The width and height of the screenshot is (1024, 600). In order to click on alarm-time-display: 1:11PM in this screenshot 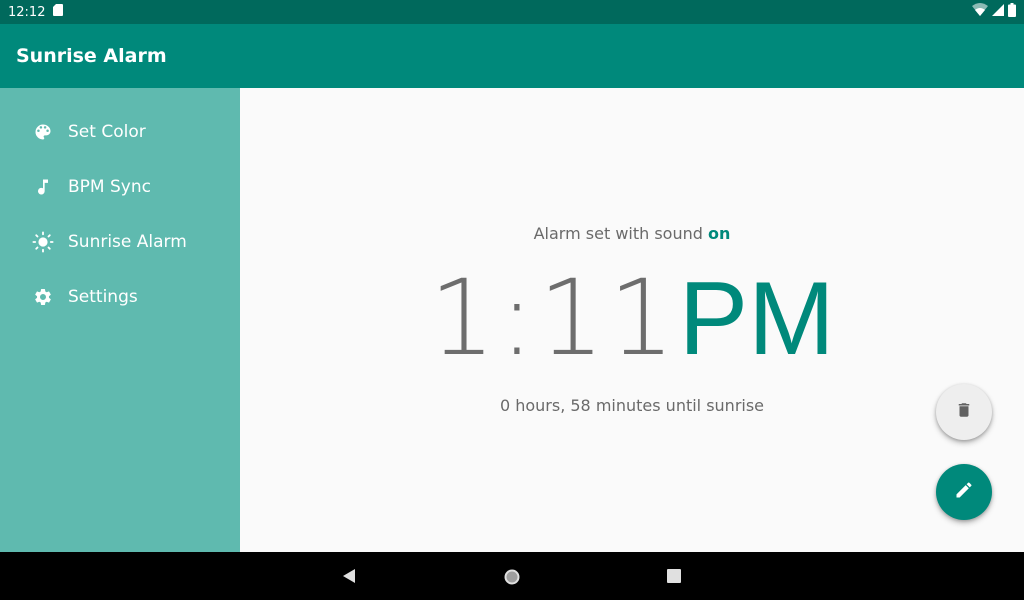, I will do `click(632, 318)`.